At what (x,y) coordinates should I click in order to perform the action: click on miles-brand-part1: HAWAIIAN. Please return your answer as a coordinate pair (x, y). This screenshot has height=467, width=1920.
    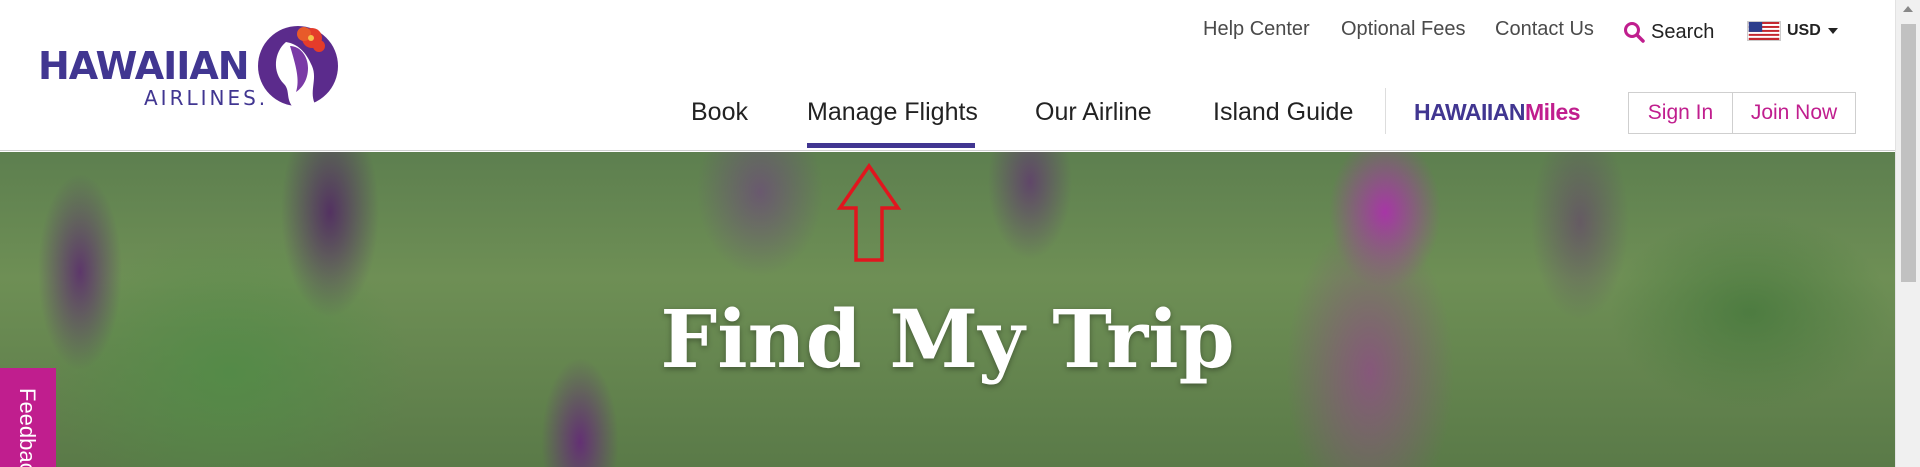
    Looking at the image, I should click on (1470, 112).